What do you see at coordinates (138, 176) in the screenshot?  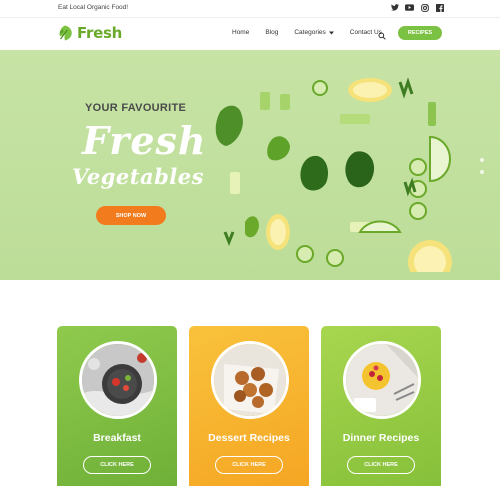 I see `hero-title-vegetables: Vegetables` at bounding box center [138, 176].